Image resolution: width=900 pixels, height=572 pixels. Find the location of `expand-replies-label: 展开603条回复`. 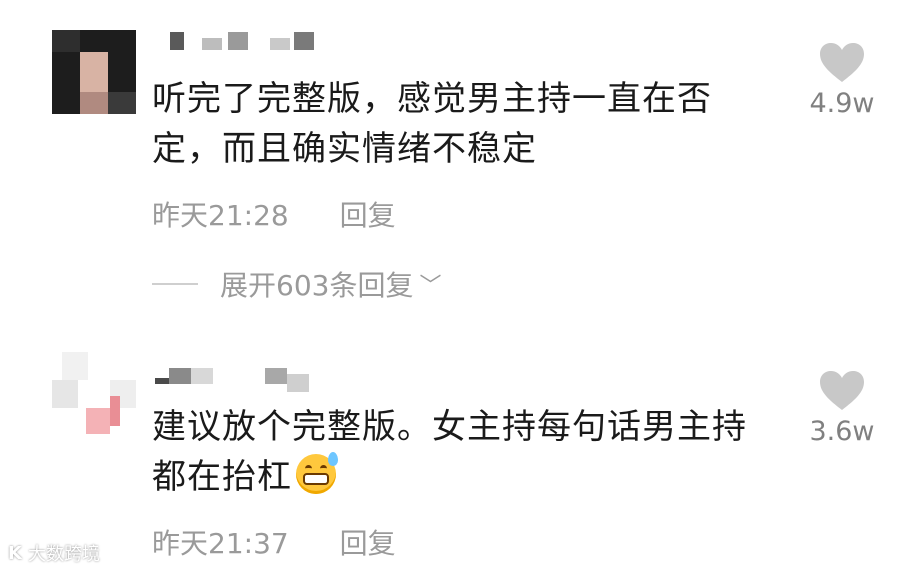

expand-replies-label: 展开603条回复 is located at coordinates (317, 285).